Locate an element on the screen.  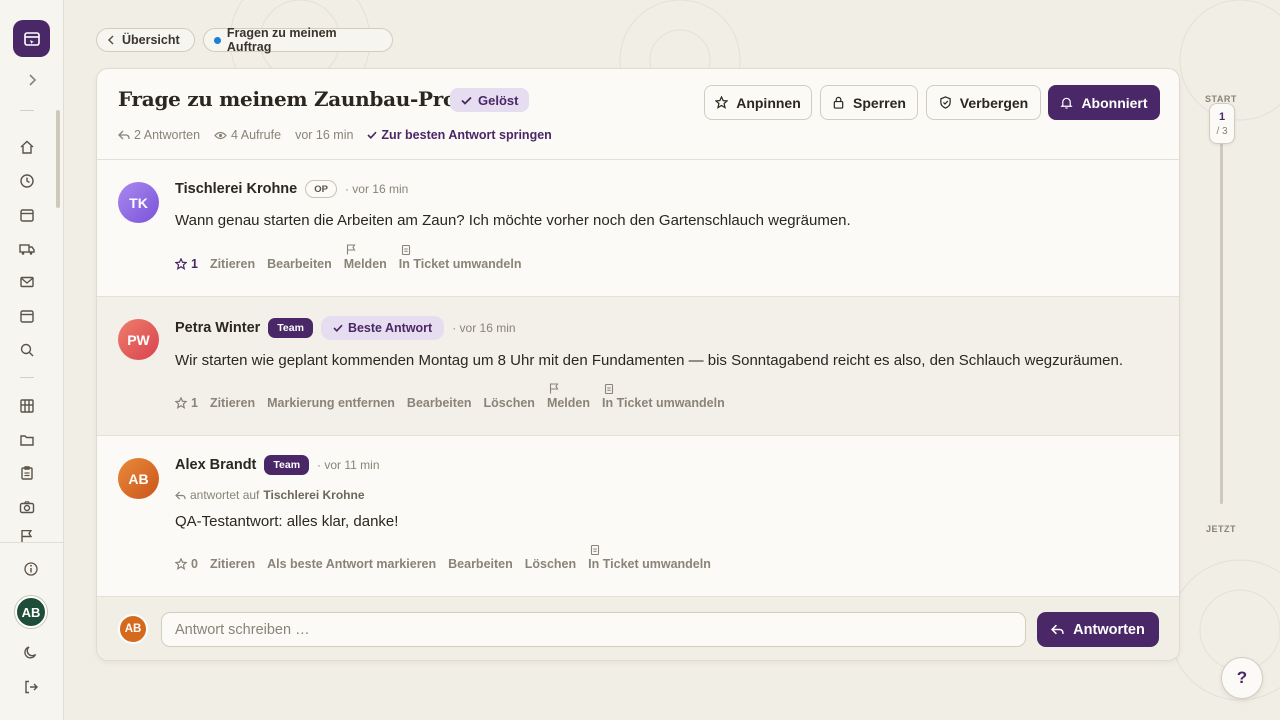
status-badge-label: Gelöst is located at coordinates (498, 100).